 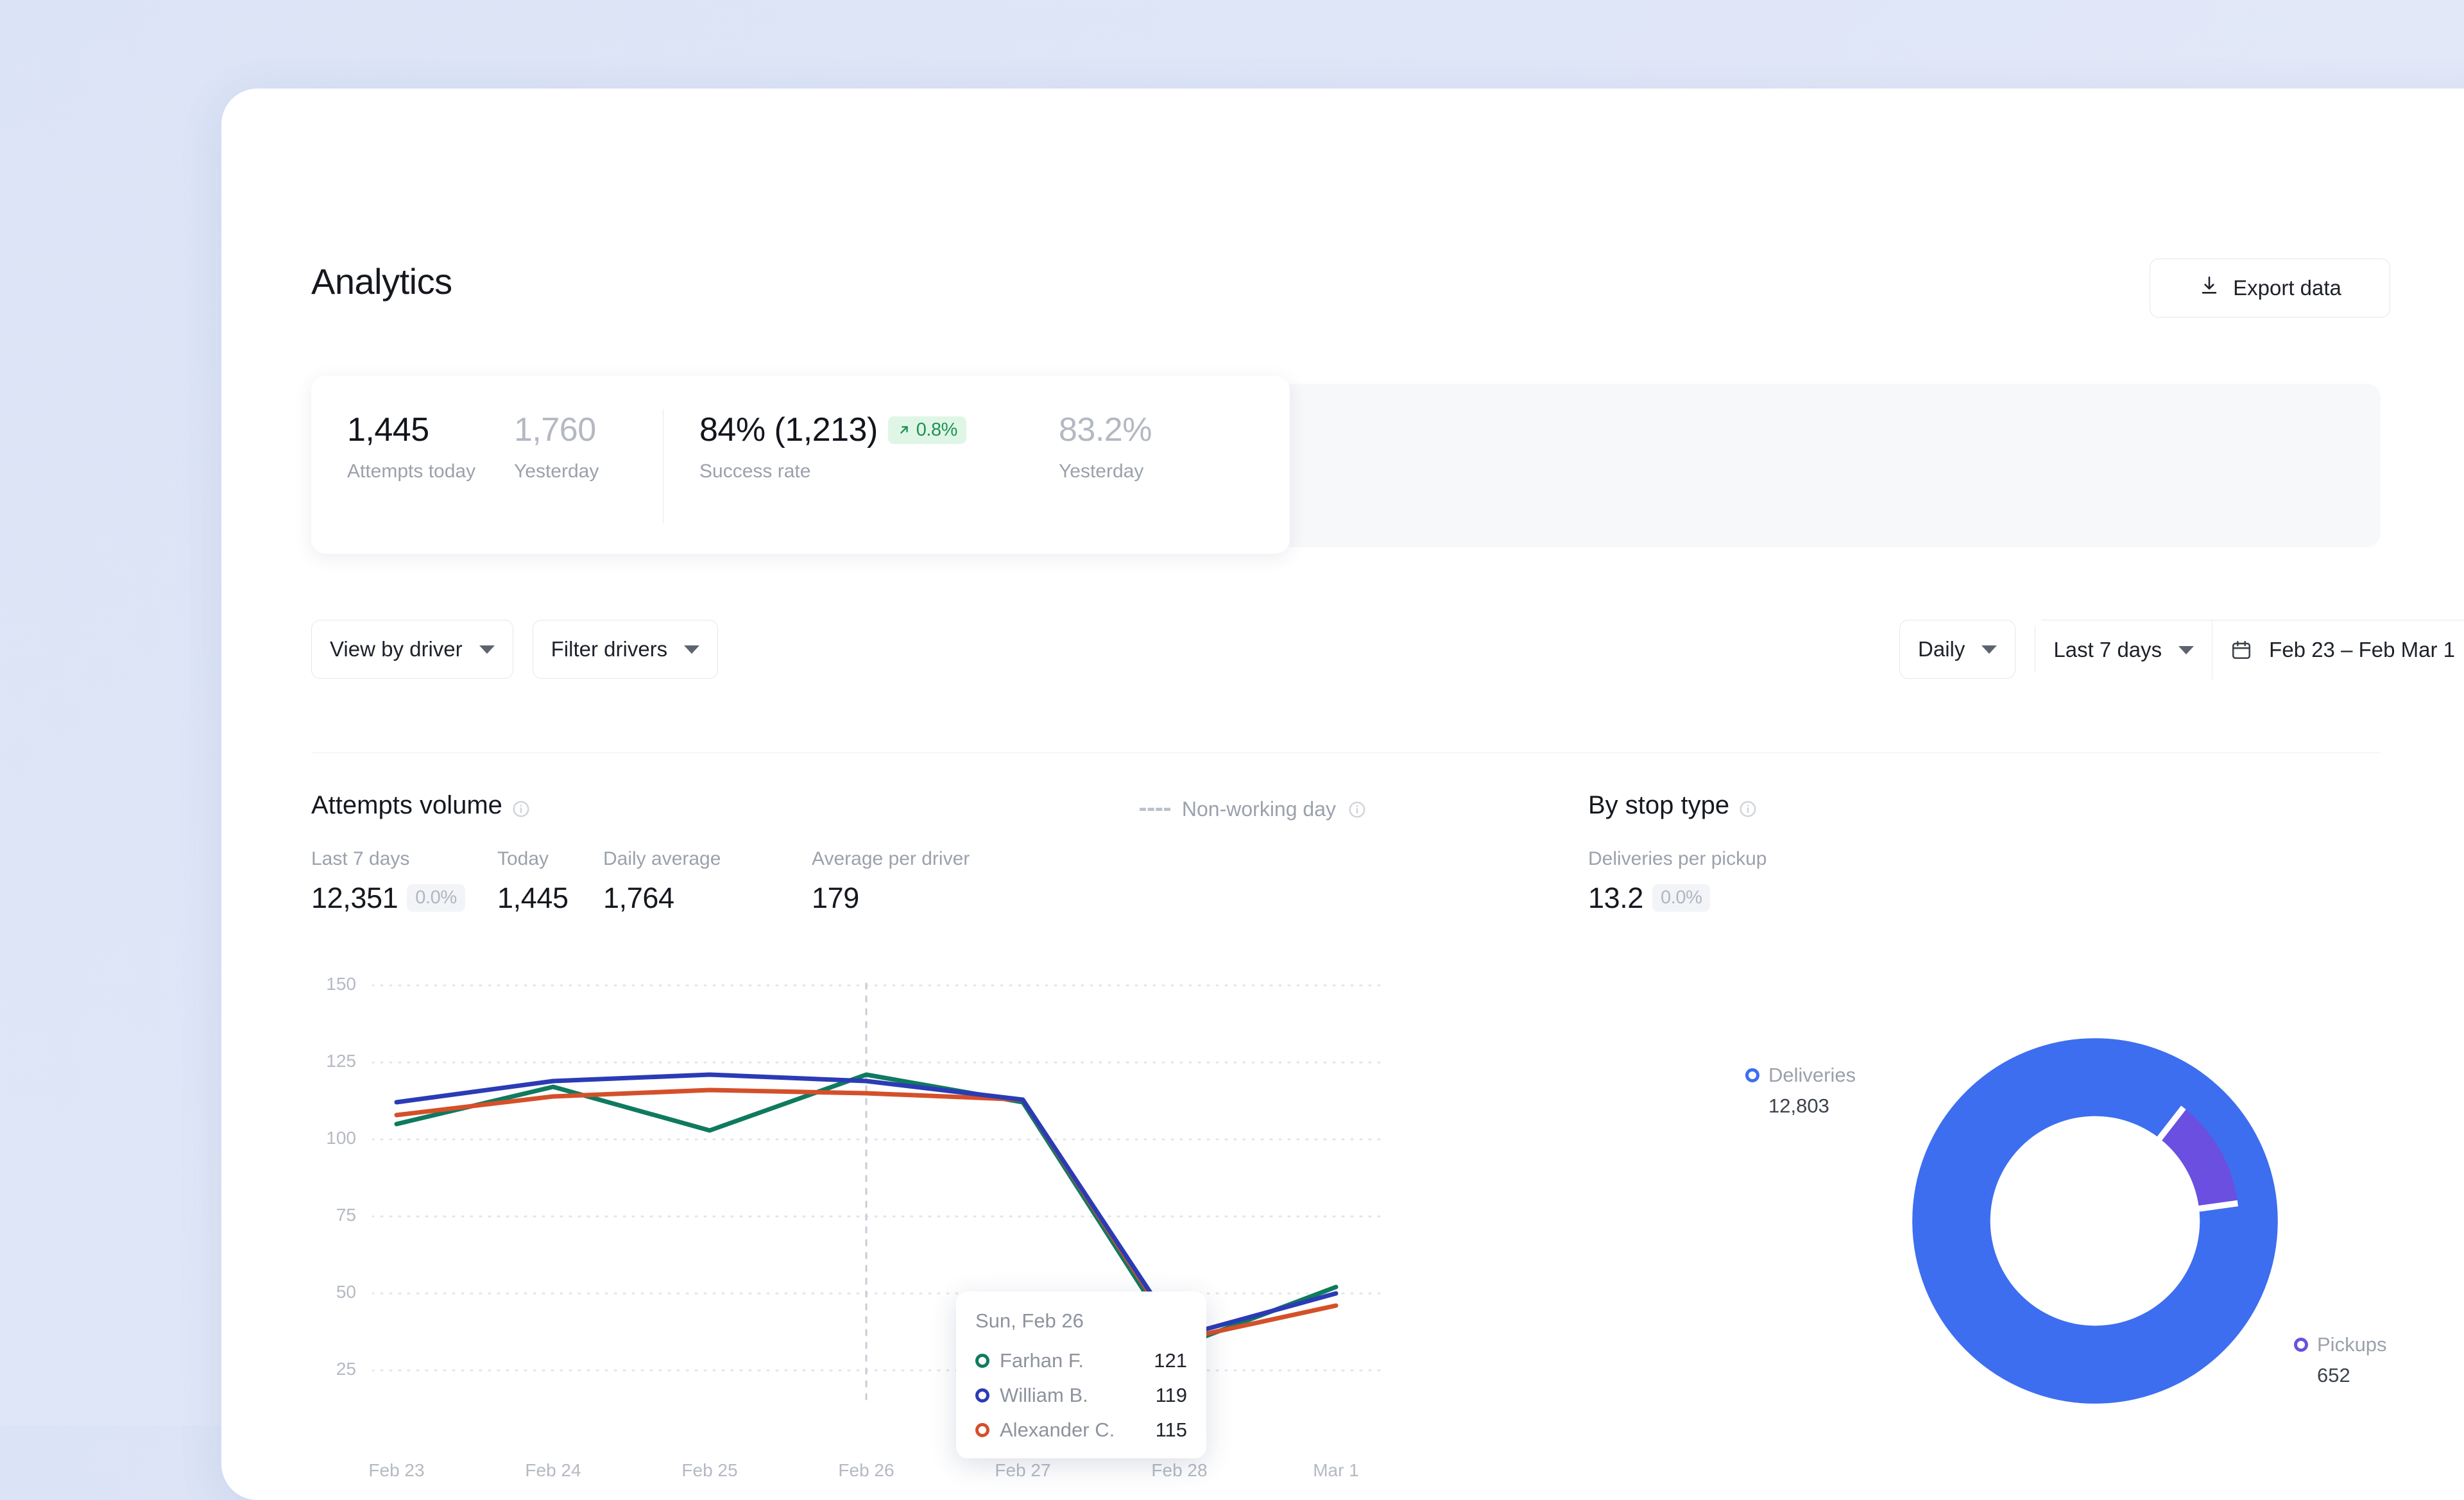 What do you see at coordinates (2352, 1344) in the screenshot?
I see `legend-label: Pickups` at bounding box center [2352, 1344].